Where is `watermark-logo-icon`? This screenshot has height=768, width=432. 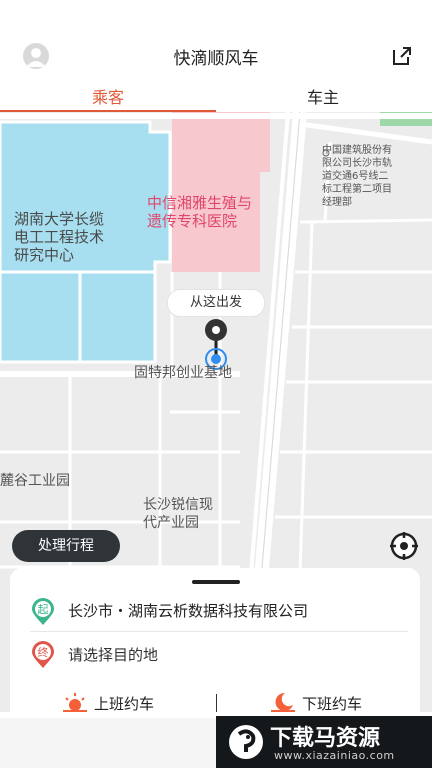
watermark-logo-icon is located at coordinates (246, 742).